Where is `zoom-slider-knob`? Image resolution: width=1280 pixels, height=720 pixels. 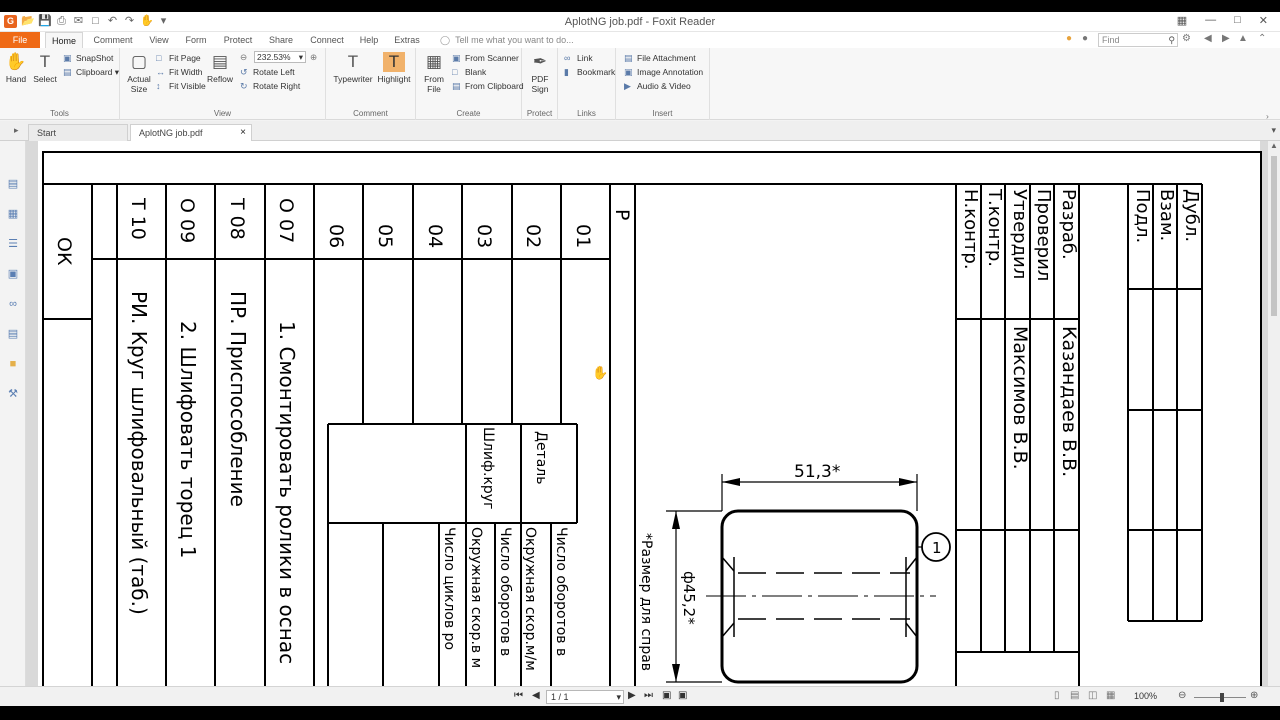 zoom-slider-knob is located at coordinates (1222, 697).